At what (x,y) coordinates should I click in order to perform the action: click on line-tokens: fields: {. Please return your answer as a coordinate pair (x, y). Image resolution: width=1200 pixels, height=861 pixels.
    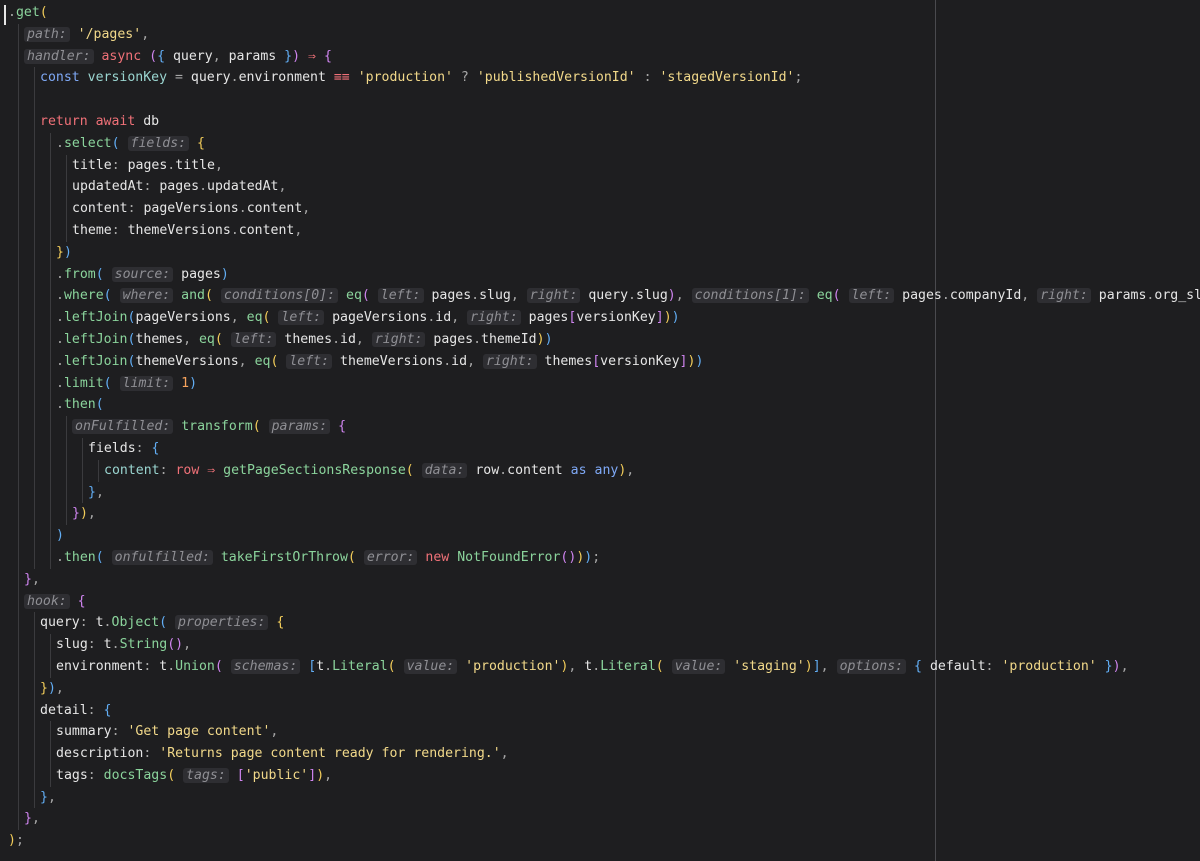
    Looking at the image, I should click on (124, 449).